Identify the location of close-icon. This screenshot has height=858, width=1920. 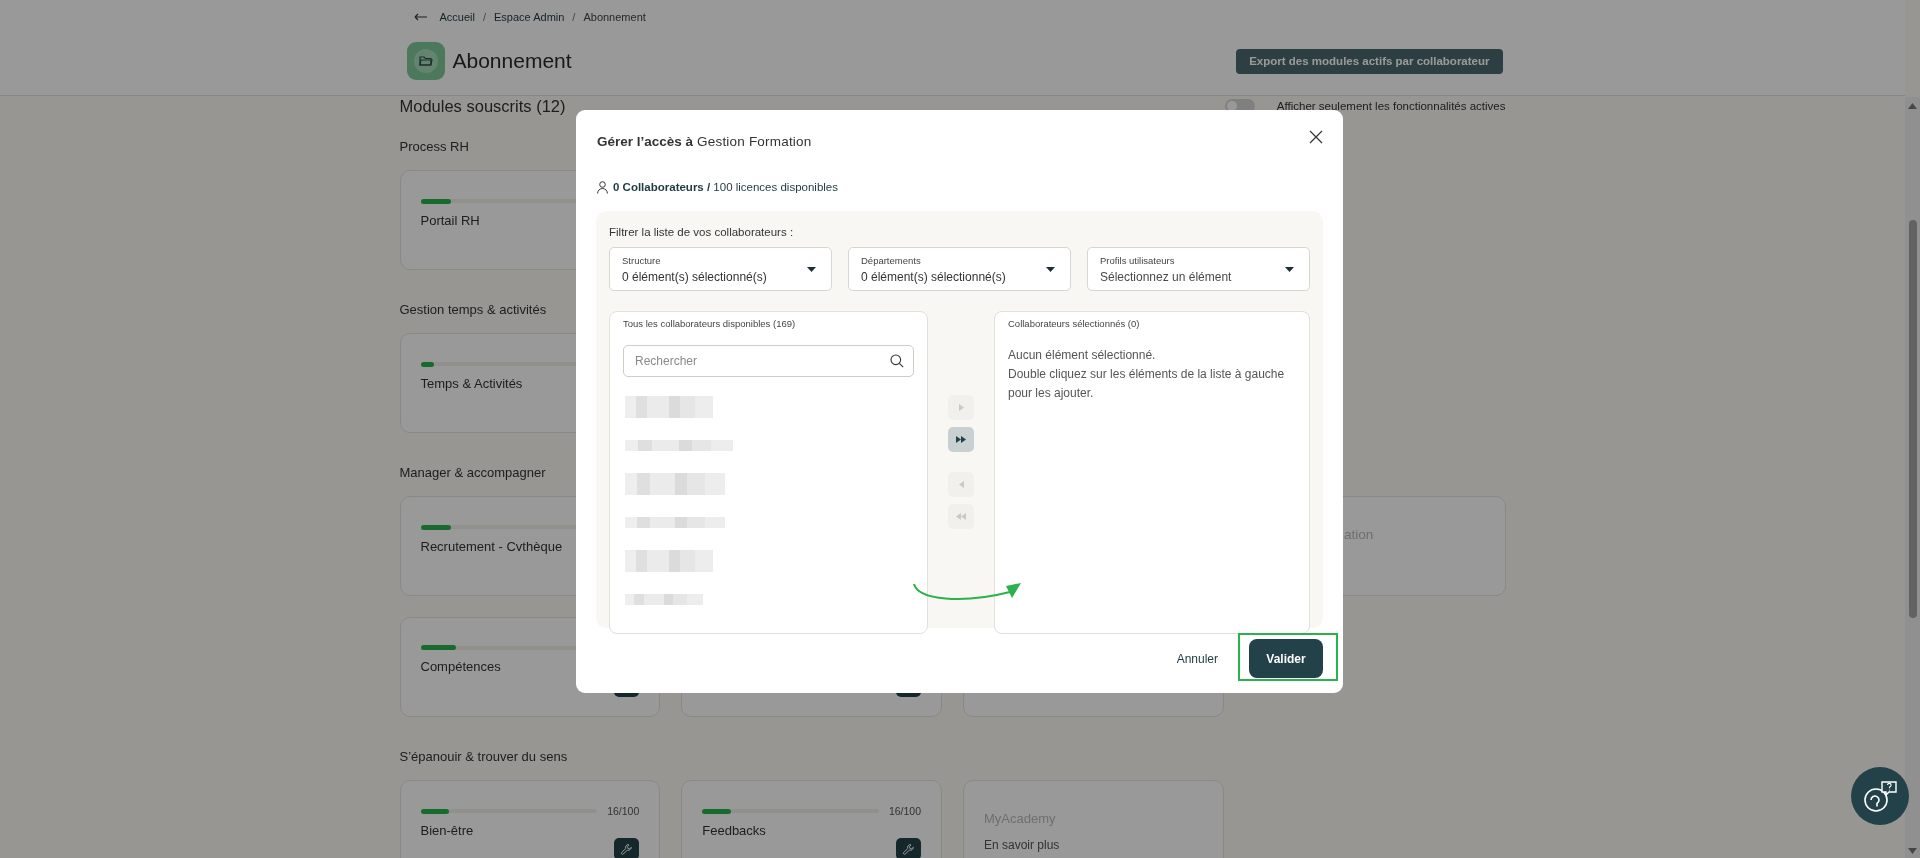
(1316, 137).